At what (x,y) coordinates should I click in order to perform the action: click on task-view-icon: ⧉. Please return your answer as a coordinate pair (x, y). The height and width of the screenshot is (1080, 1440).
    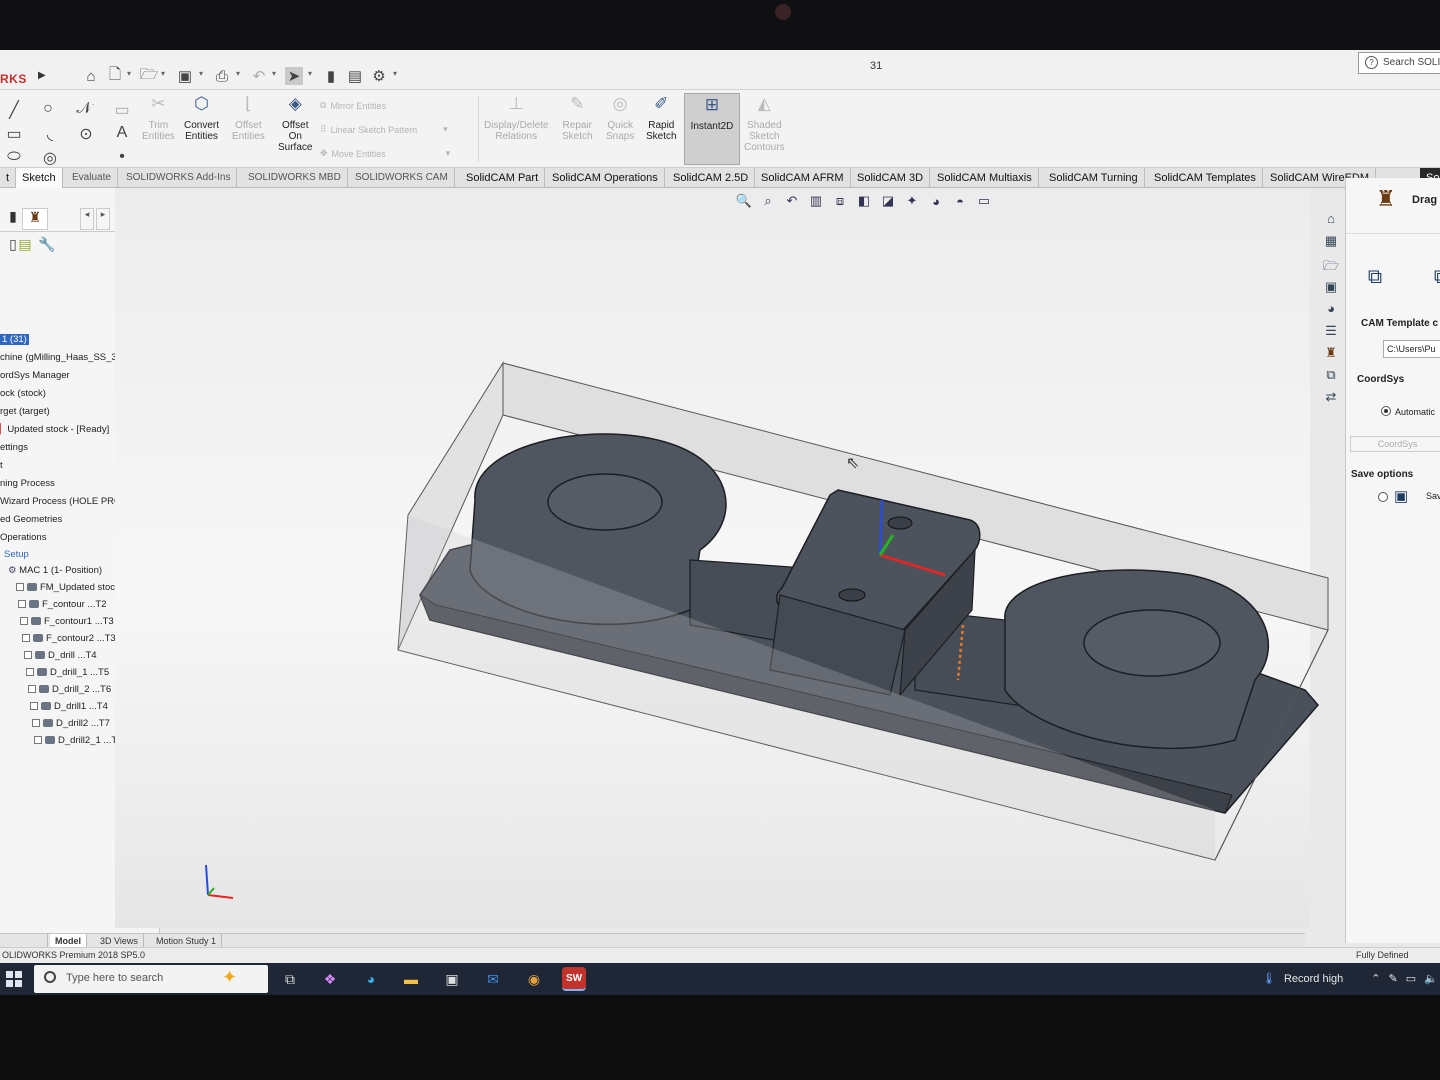
    Looking at the image, I should click on (290, 979).